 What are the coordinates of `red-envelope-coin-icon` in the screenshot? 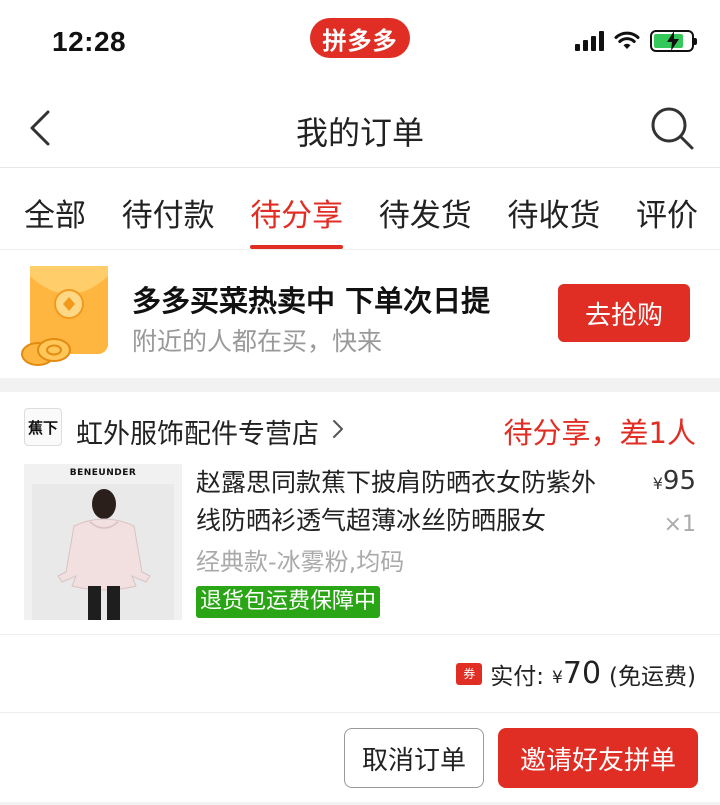 It's located at (64, 316).